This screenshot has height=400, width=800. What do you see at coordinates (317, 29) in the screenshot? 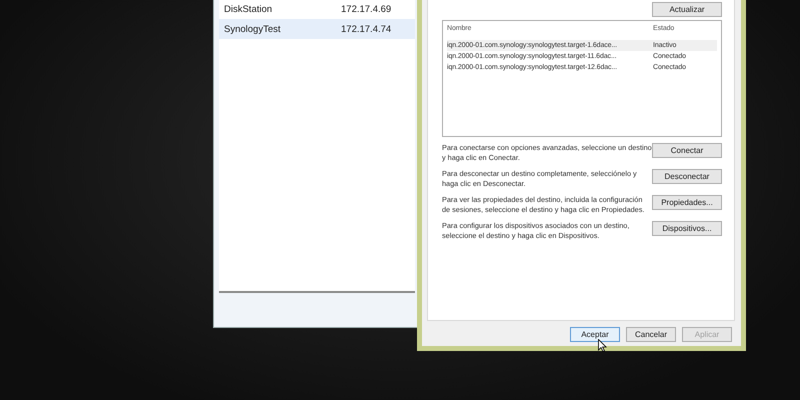
I see `device-row: SynologyTest 172.17.4.74` at bounding box center [317, 29].